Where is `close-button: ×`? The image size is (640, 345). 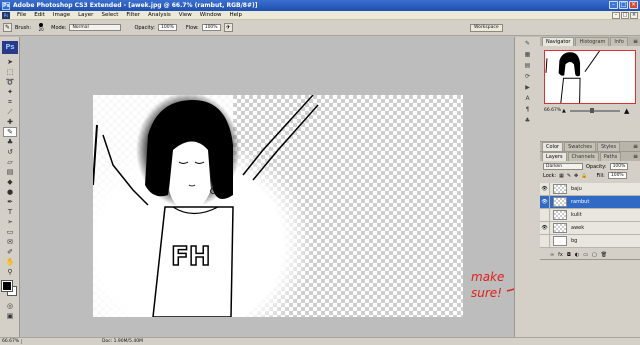 close-button: × is located at coordinates (633, 5).